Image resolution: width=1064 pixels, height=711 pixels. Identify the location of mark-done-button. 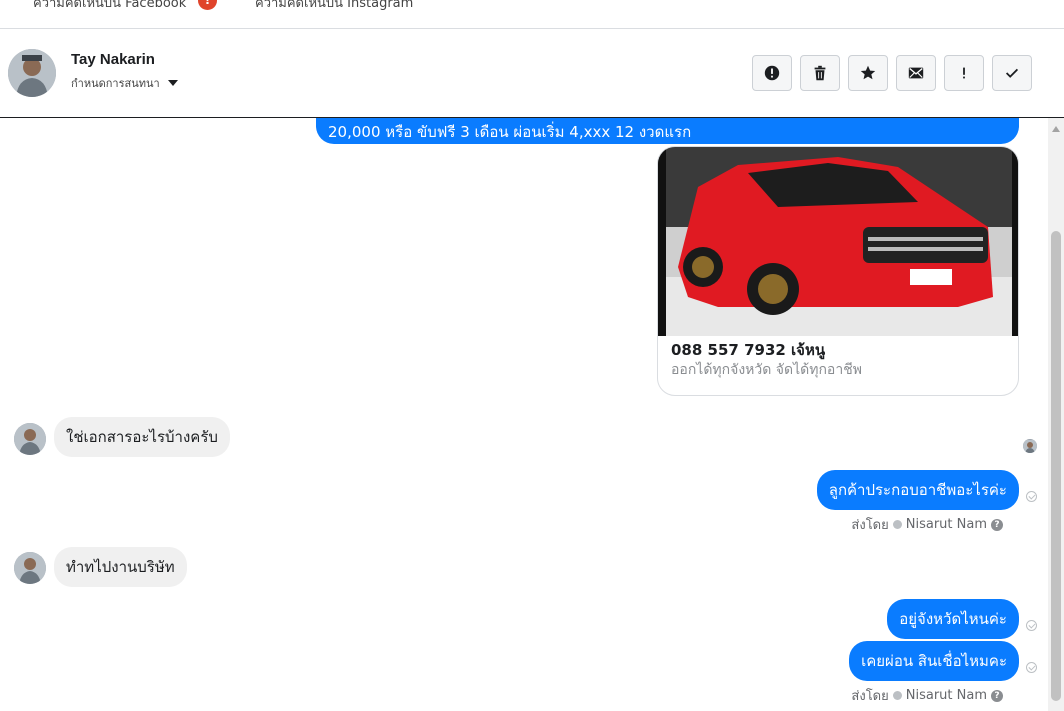
(1012, 73).